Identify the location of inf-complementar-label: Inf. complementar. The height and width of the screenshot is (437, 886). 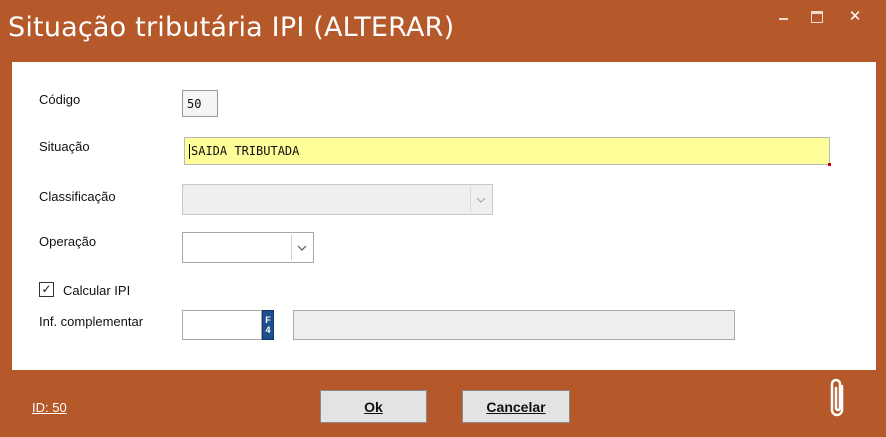
(91, 321).